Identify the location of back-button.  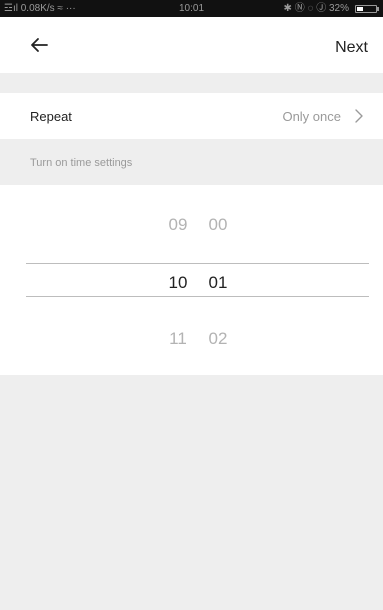
(39, 45).